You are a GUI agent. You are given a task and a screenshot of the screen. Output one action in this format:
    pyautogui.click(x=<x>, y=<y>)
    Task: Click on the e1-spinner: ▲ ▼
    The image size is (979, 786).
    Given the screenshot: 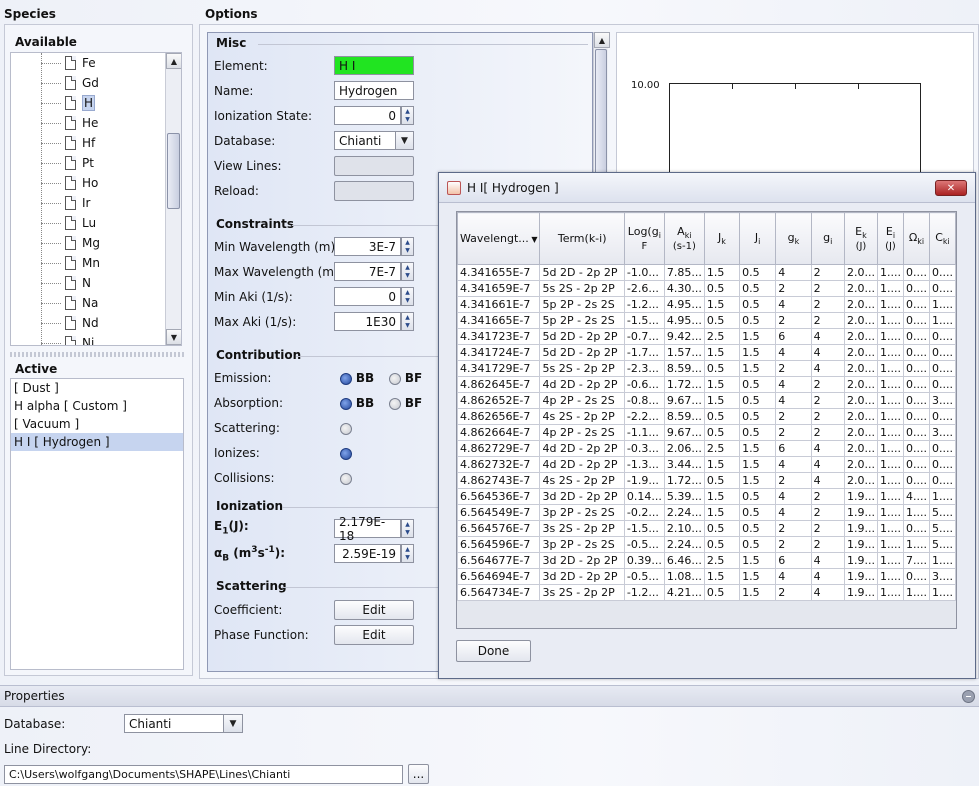 What is the action you would take?
    pyautogui.click(x=407, y=528)
    